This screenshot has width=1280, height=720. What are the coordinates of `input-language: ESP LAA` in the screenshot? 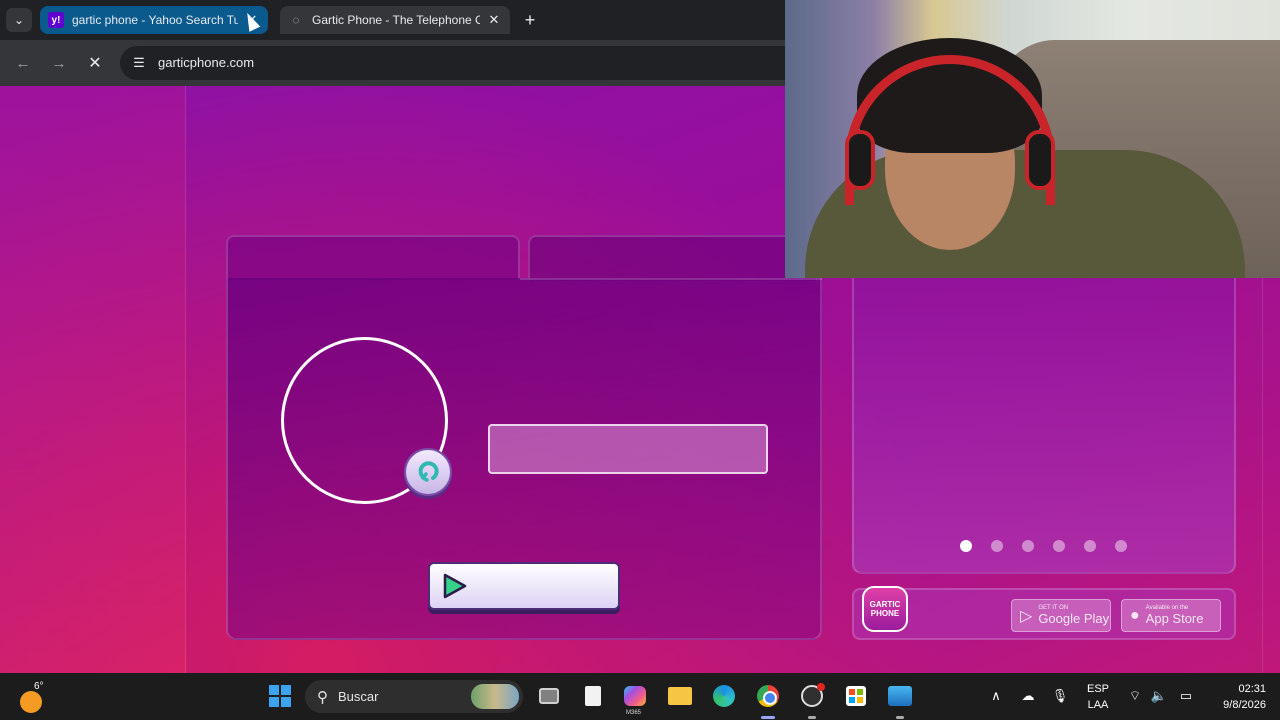 It's located at (1098, 697).